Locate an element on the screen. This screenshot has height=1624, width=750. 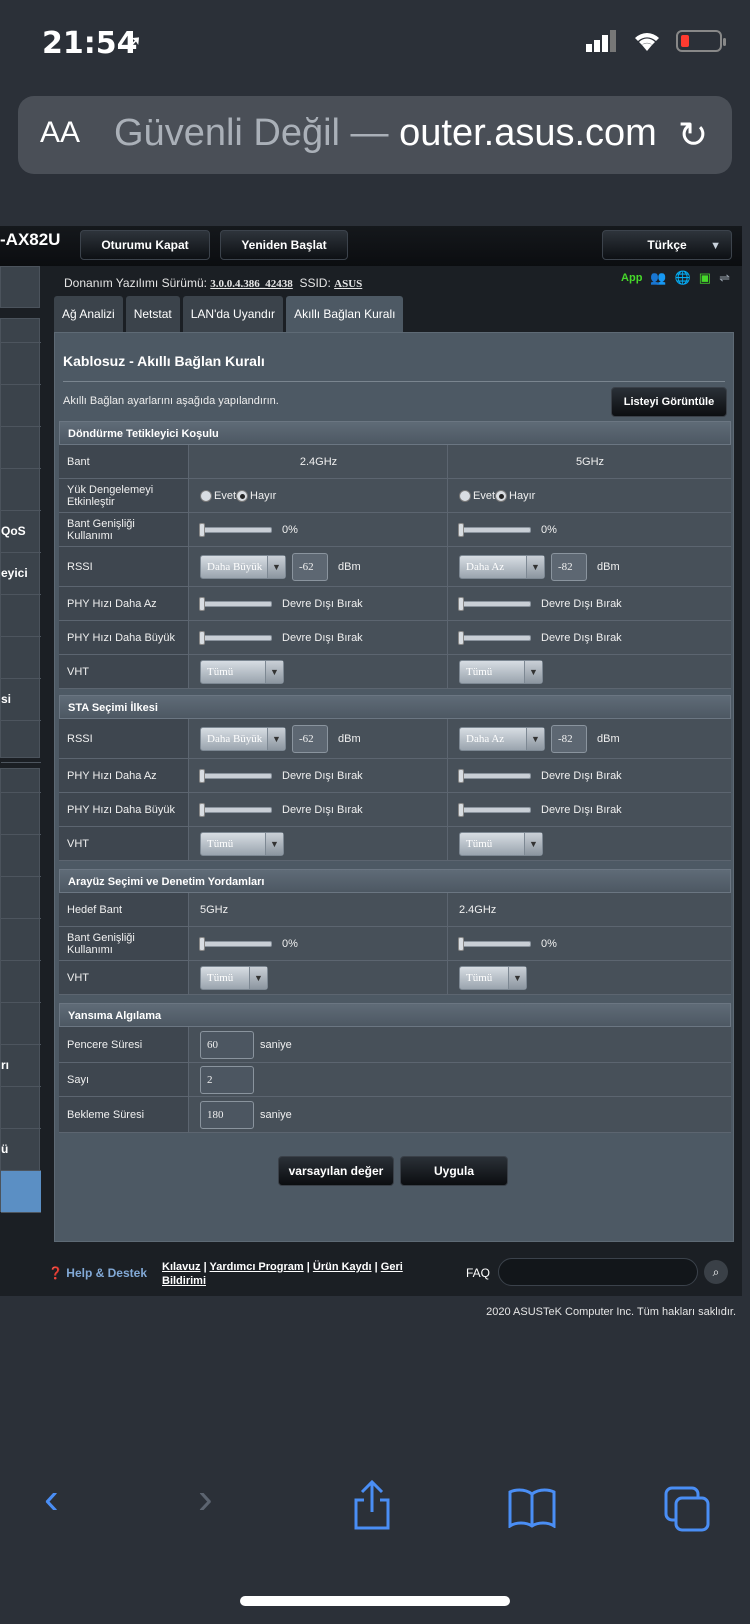
view-list-button: Listeyi Görüntüle is located at coordinates (669, 402).